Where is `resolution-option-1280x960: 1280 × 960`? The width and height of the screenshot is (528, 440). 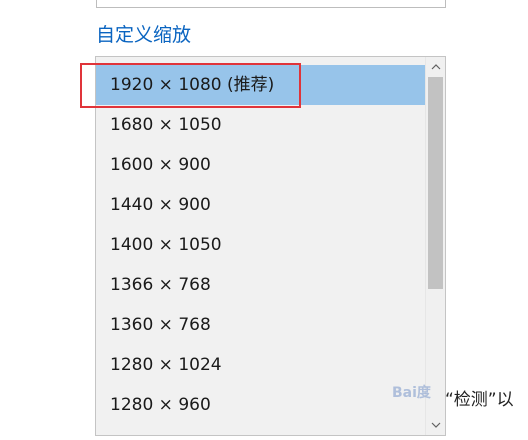
resolution-option-1280x960: 1280 × 960 is located at coordinates (260, 405).